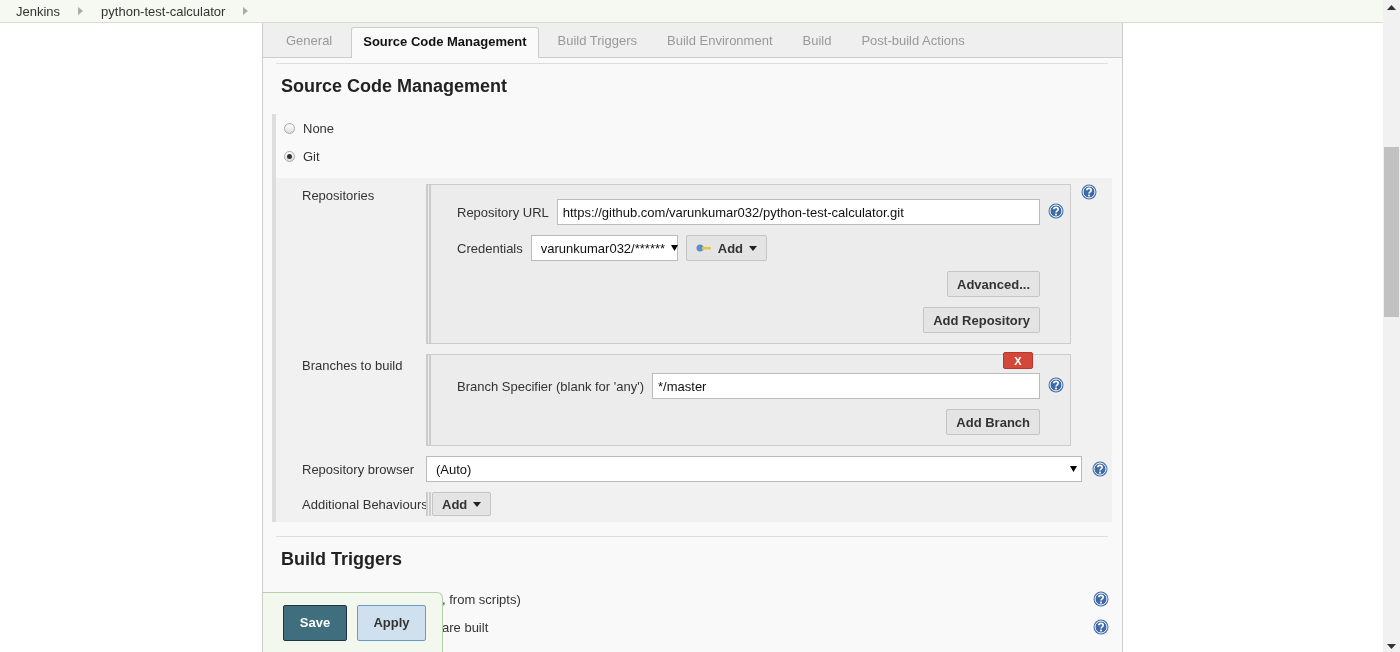 This screenshot has height=652, width=1400. Describe the element at coordinates (358, 469) in the screenshot. I see `field-label: Repository browser` at that location.